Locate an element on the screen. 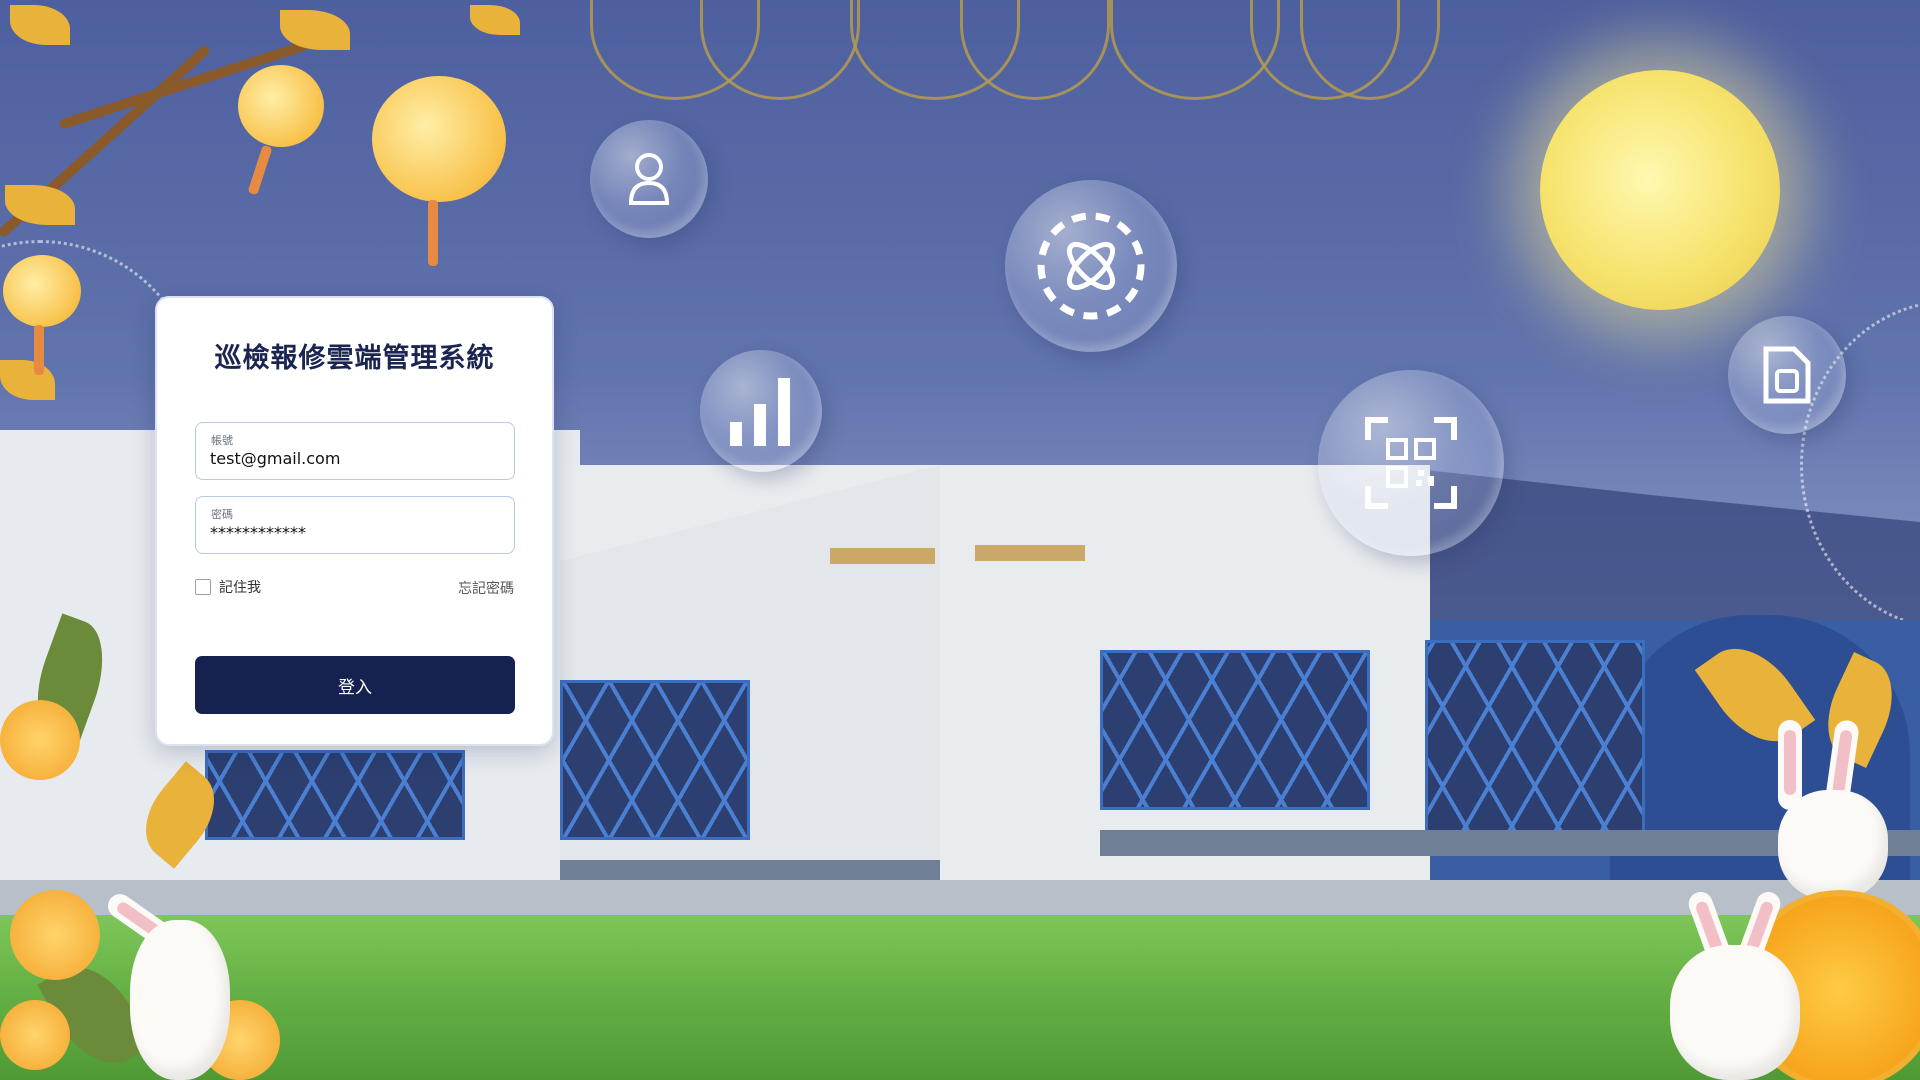  password-field: 密碼 is located at coordinates (355, 525).